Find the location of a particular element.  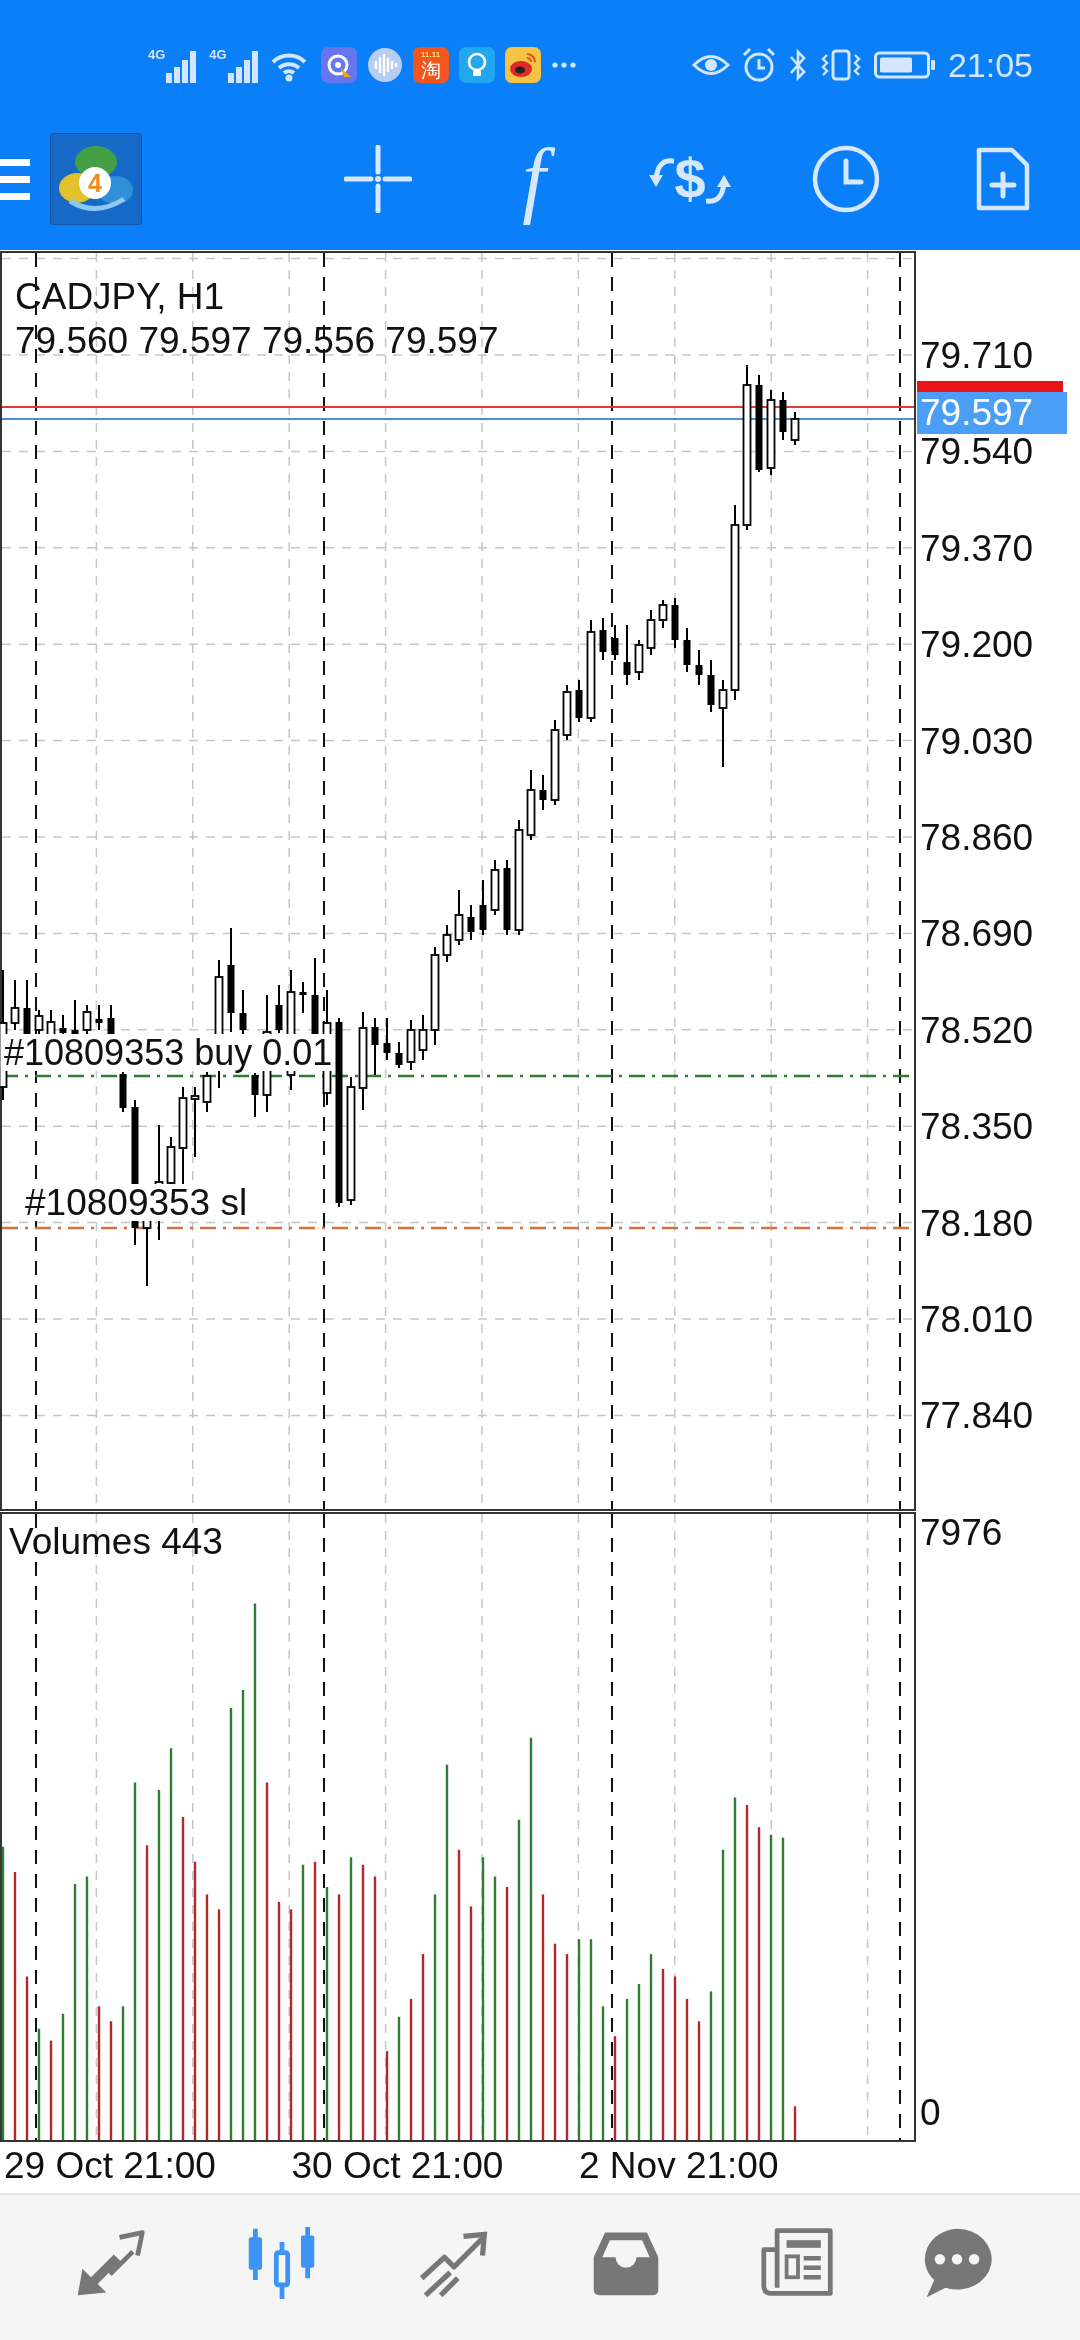

price-scale-label: 77.840 is located at coordinates (977, 1416).